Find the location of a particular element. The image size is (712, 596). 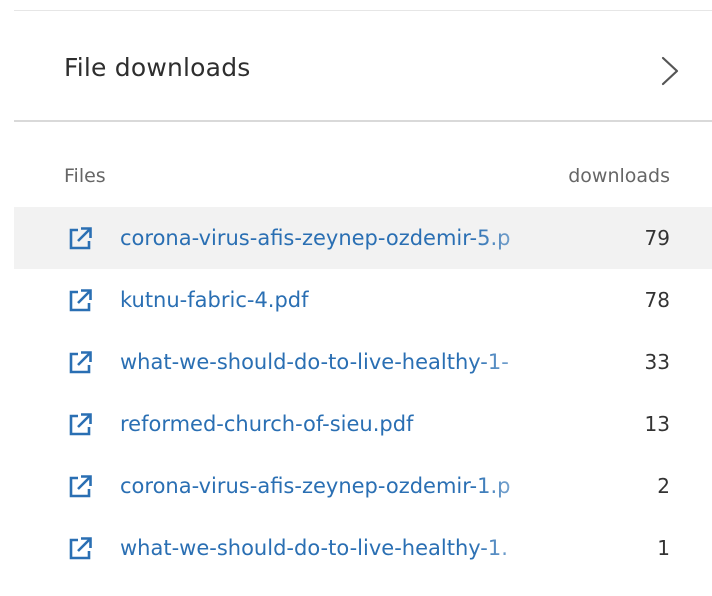

file-link: reformed-church-of-sieu.pdf is located at coordinates (340, 424).